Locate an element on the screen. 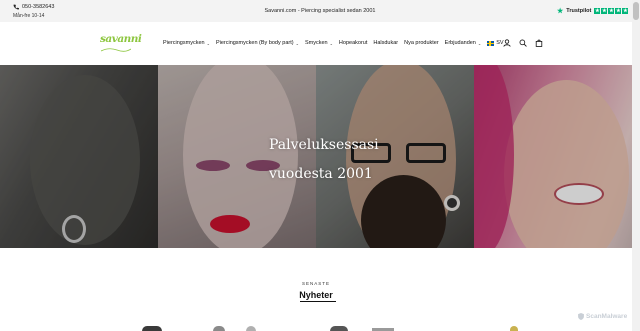 The height and width of the screenshot is (331, 640). shield-icon is located at coordinates (581, 316).